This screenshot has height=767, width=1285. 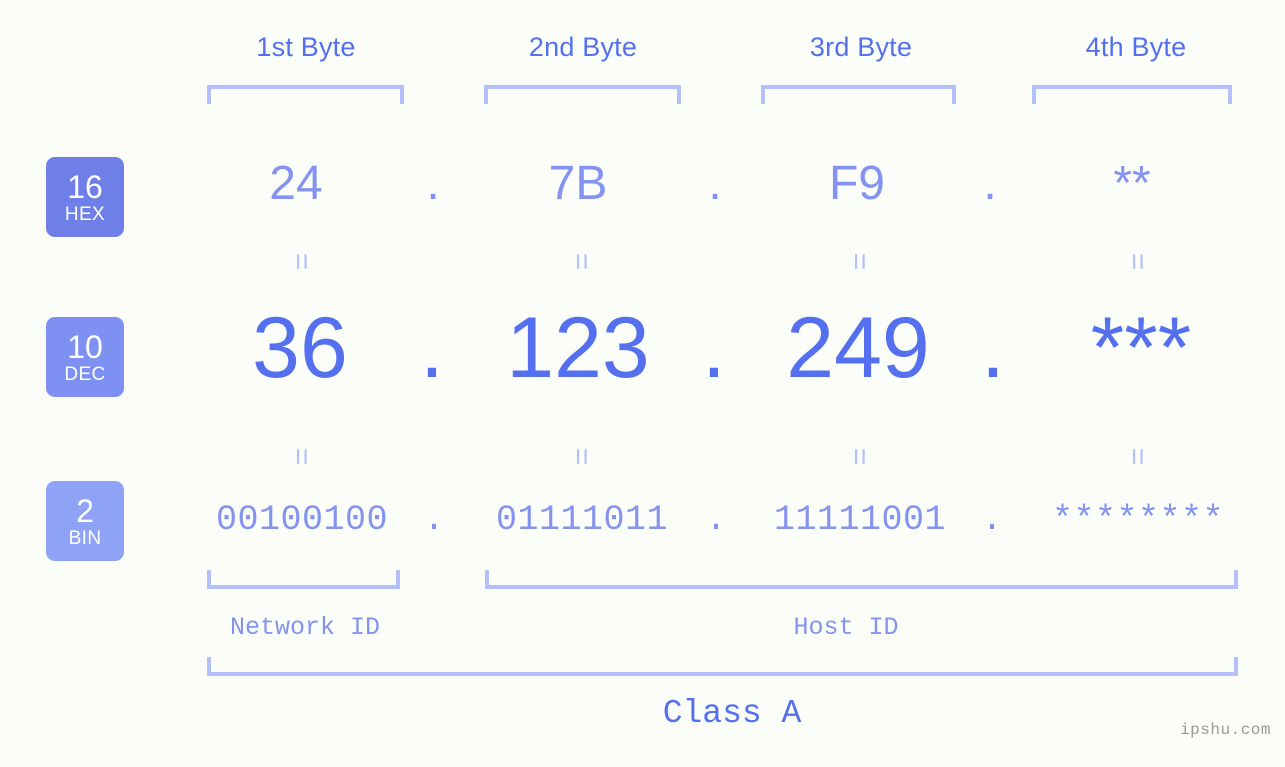 I want to click on label-host-id: Host ID, so click(x=846, y=627).